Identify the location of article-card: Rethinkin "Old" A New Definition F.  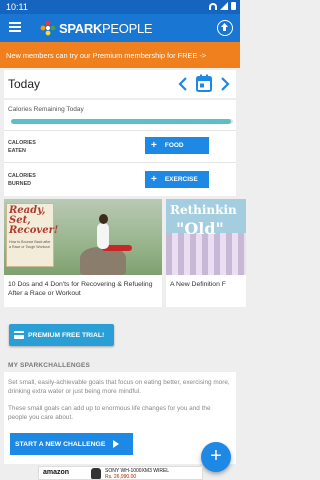
(206, 253).